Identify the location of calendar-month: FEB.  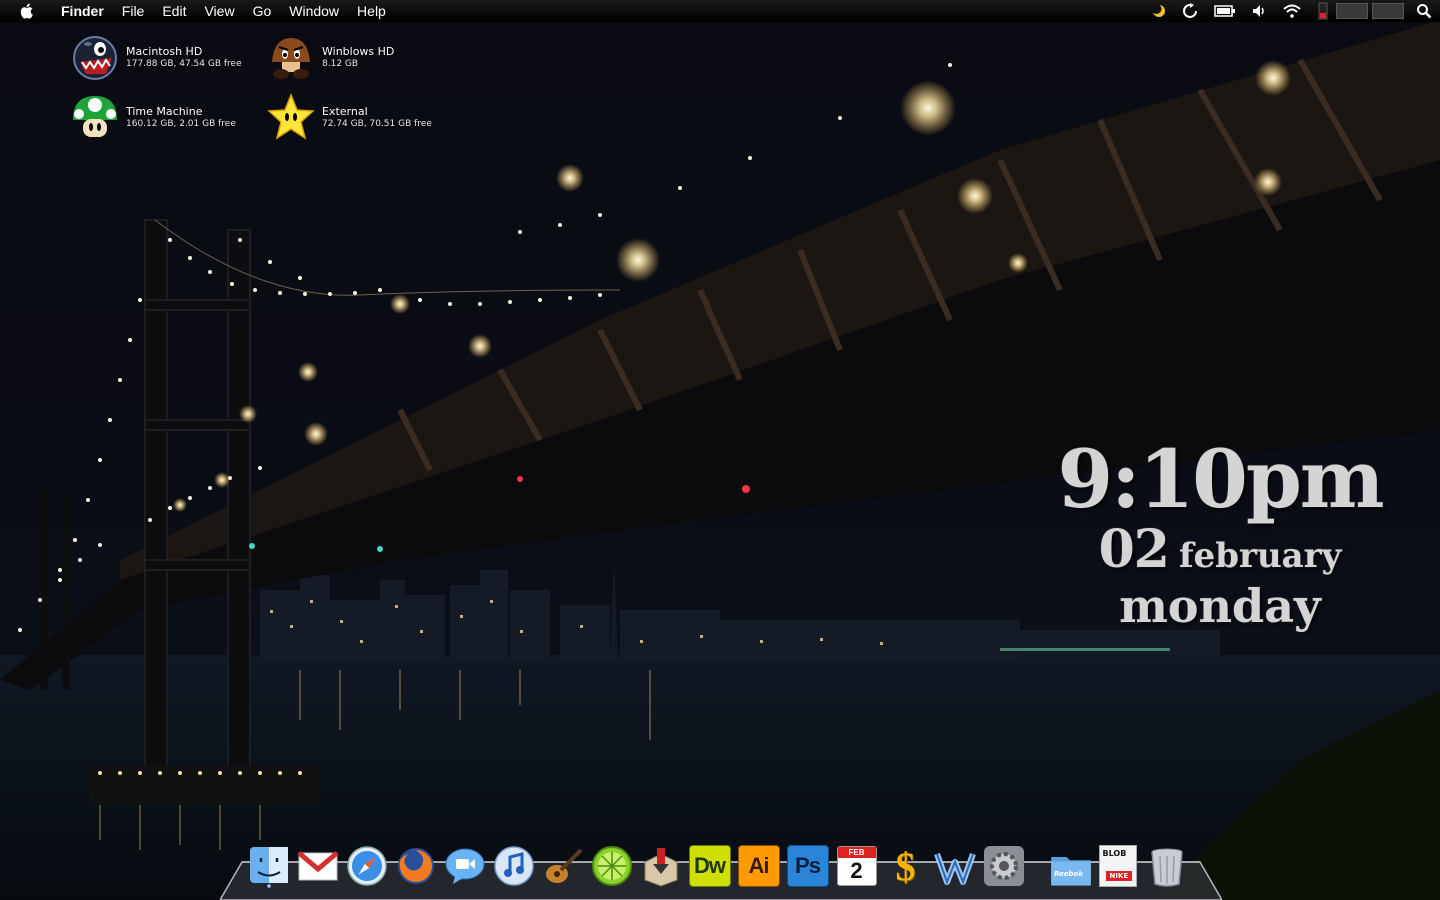
(856, 852).